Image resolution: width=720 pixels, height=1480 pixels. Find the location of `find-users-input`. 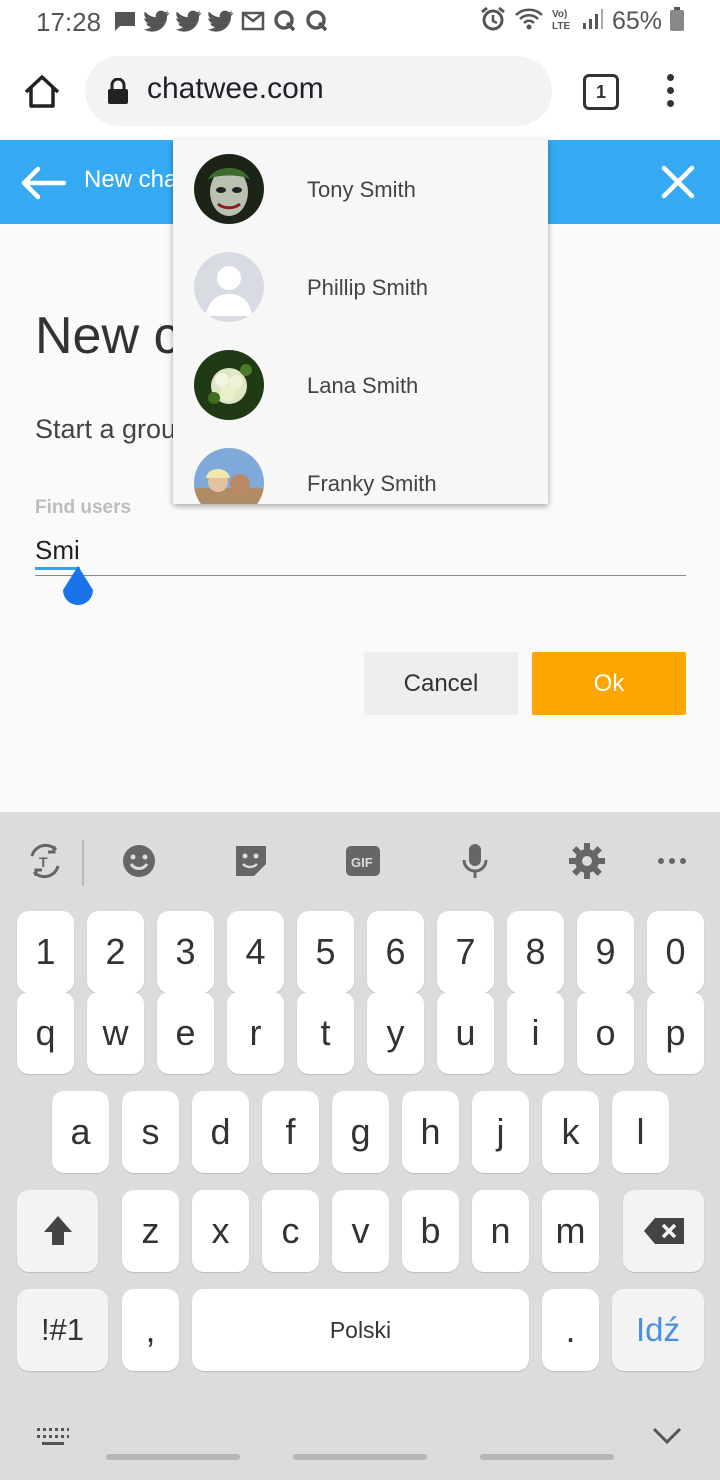

find-users-input is located at coordinates (360, 554).